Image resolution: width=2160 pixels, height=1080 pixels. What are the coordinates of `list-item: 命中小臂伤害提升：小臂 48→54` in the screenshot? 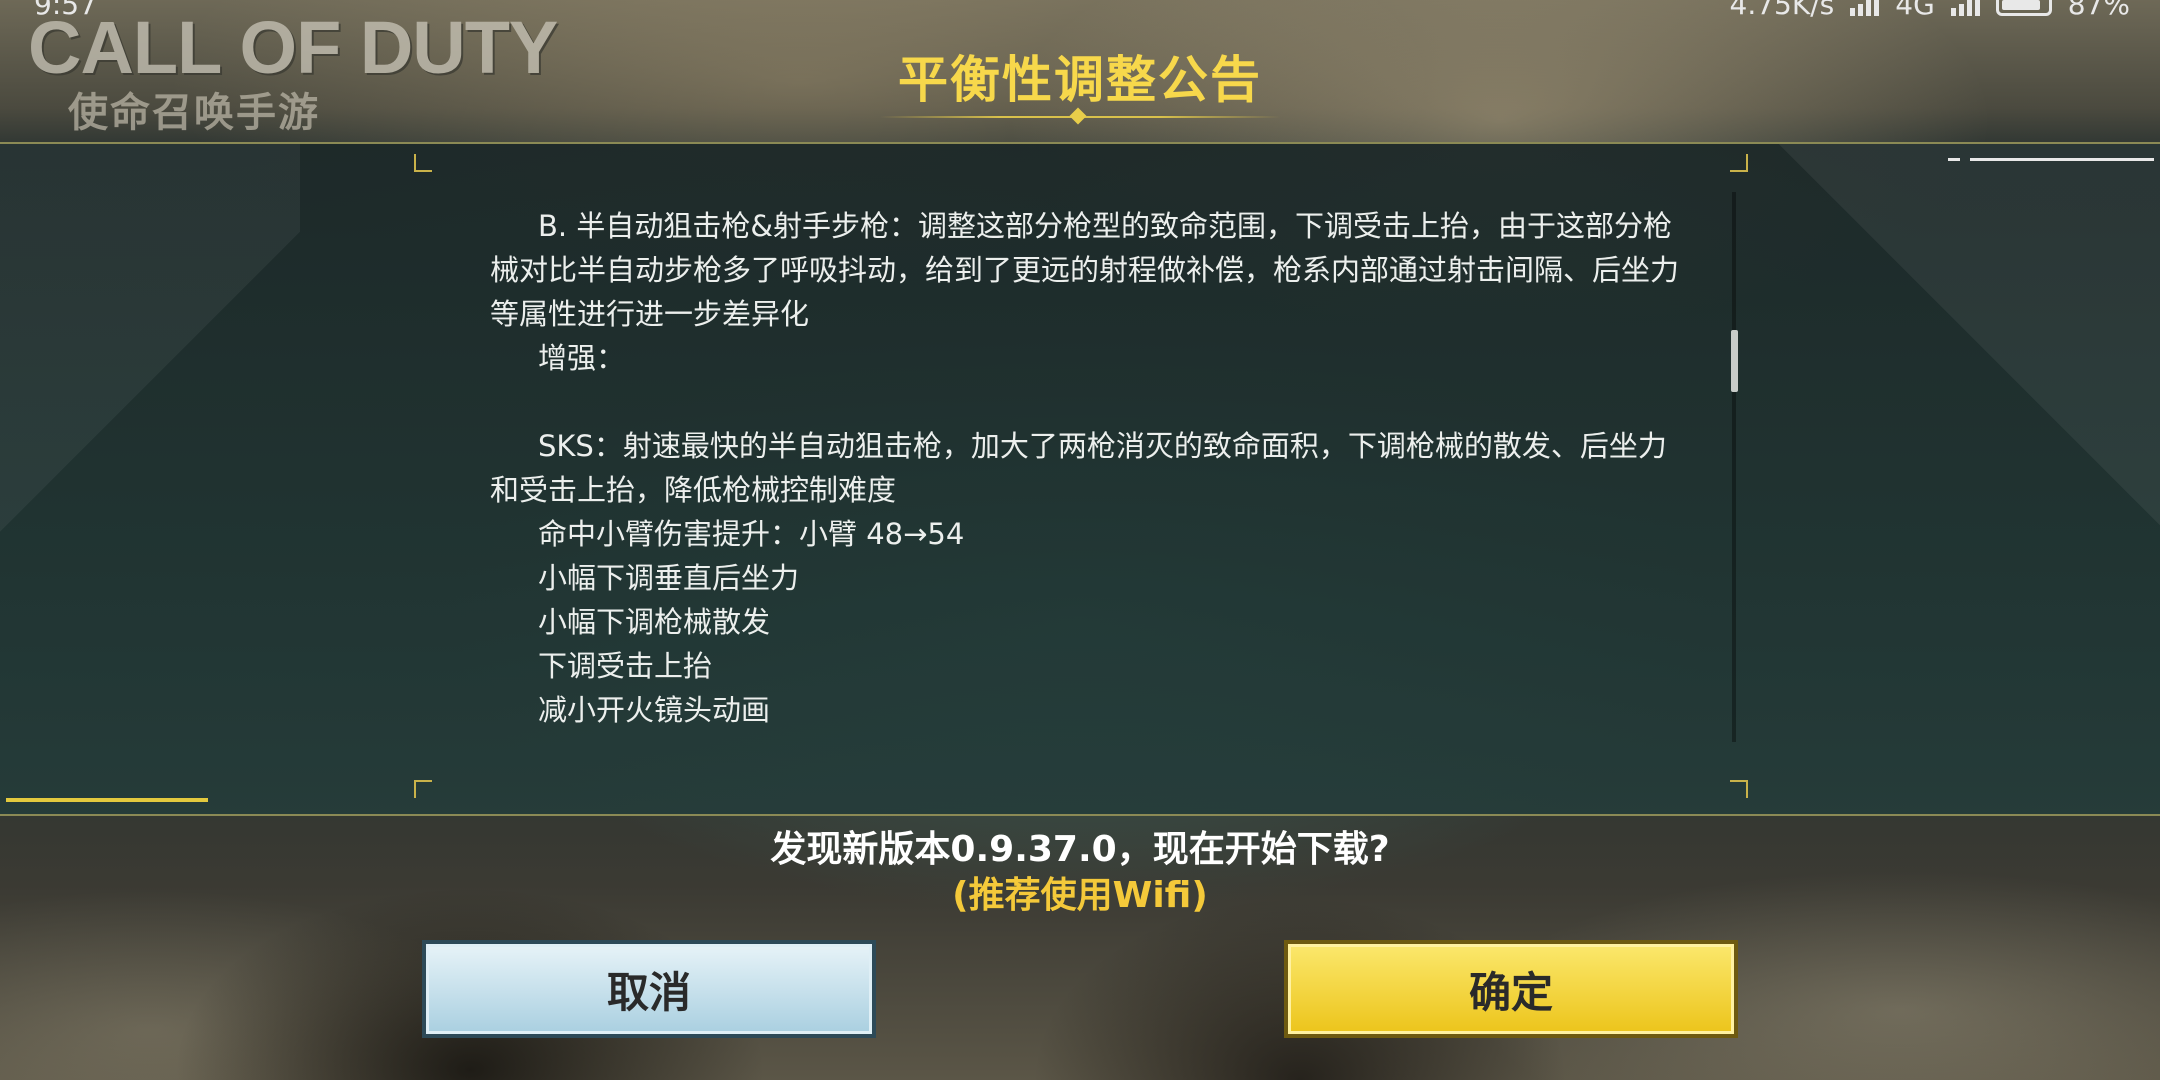 It's located at (751, 534).